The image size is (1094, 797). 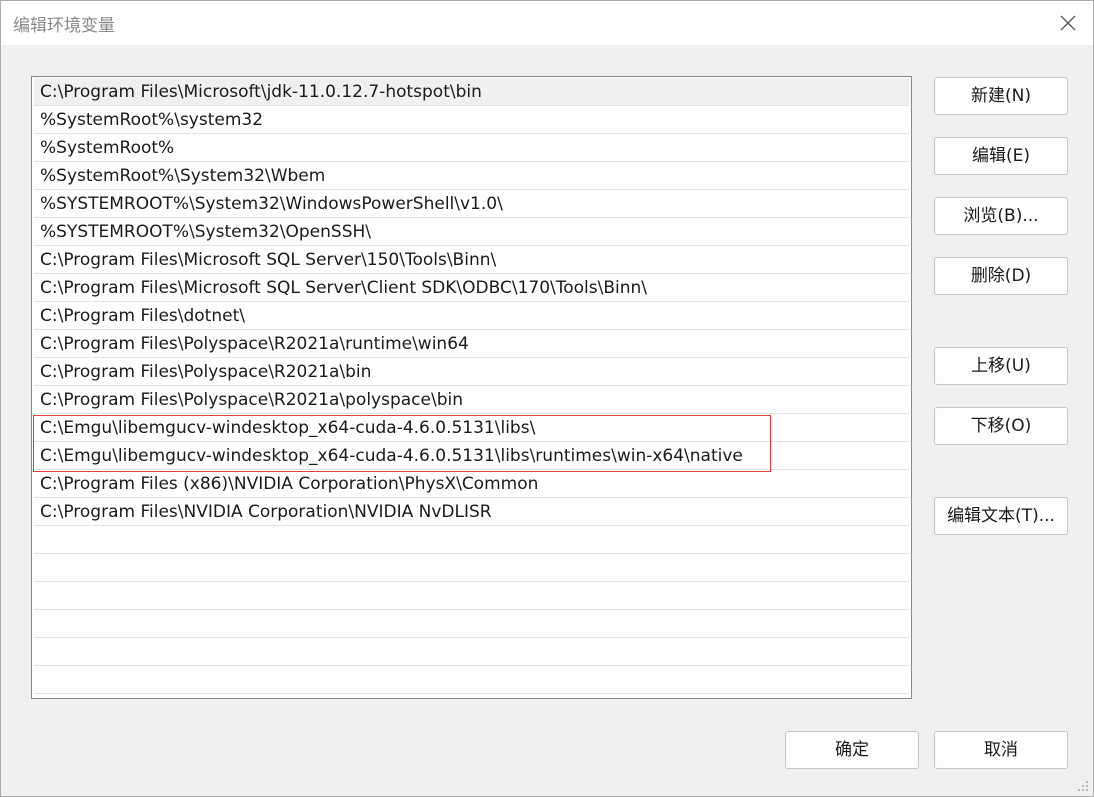 What do you see at coordinates (1001, 276) in the screenshot?
I see `delete-button: 删除(D)` at bounding box center [1001, 276].